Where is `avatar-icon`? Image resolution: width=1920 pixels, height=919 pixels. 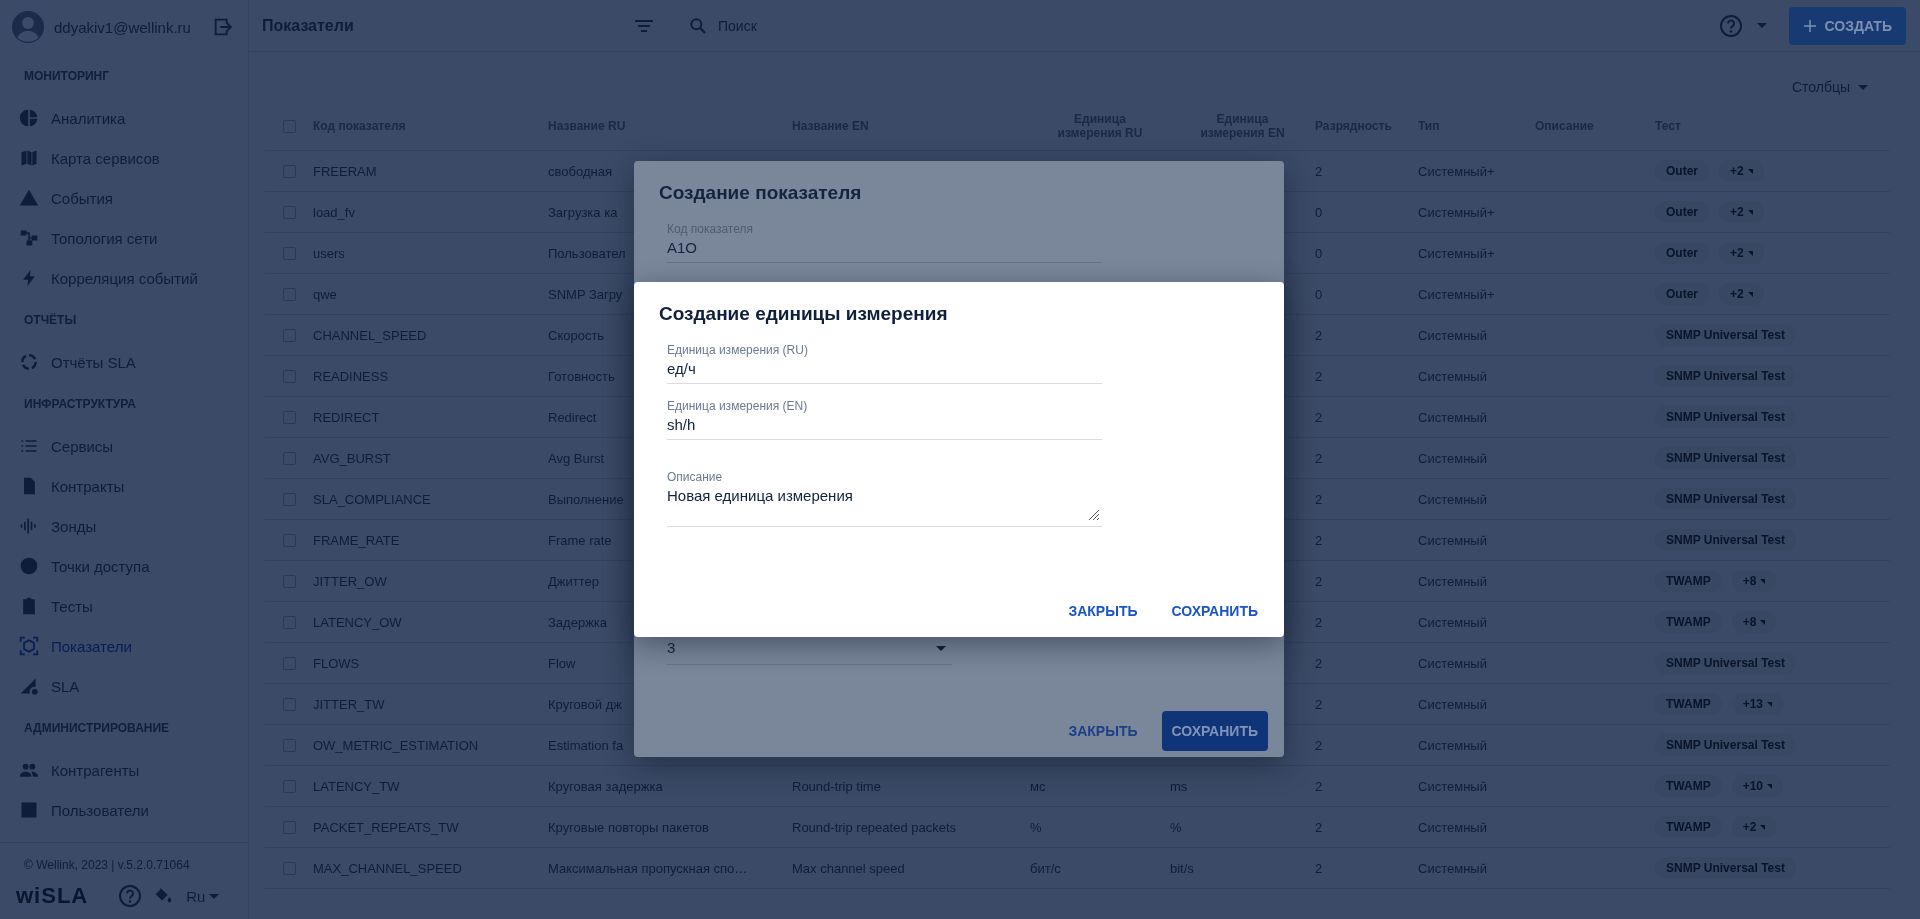
avatar-icon is located at coordinates (28, 27).